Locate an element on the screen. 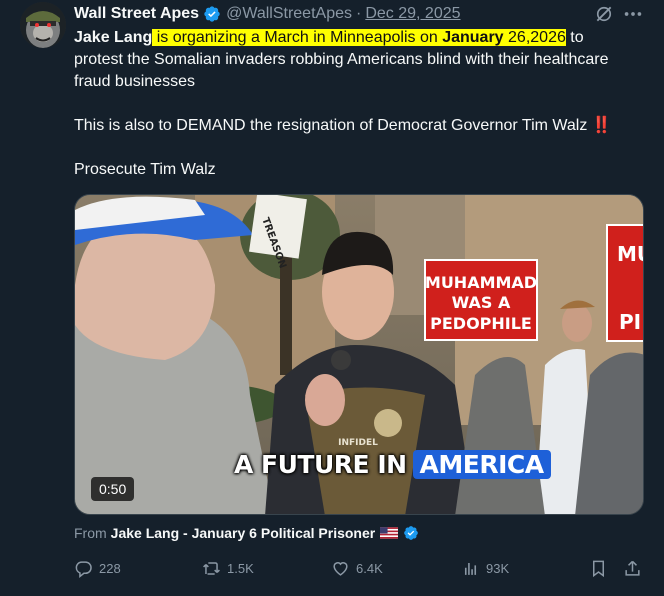 The height and width of the screenshot is (596, 664). from-label: From is located at coordinates (90, 533).